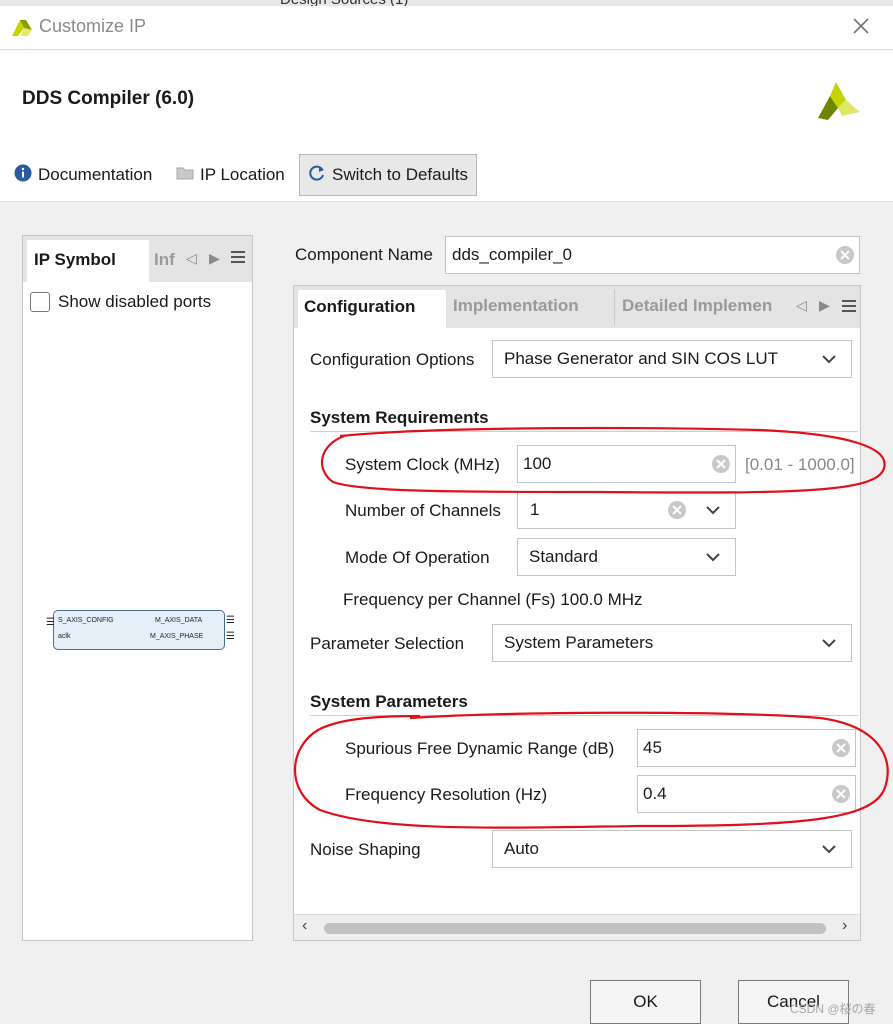 Image resolution: width=893 pixels, height=1024 pixels. Describe the element at coordinates (64, 636) in the screenshot. I see `port-aclk: aclk` at that location.